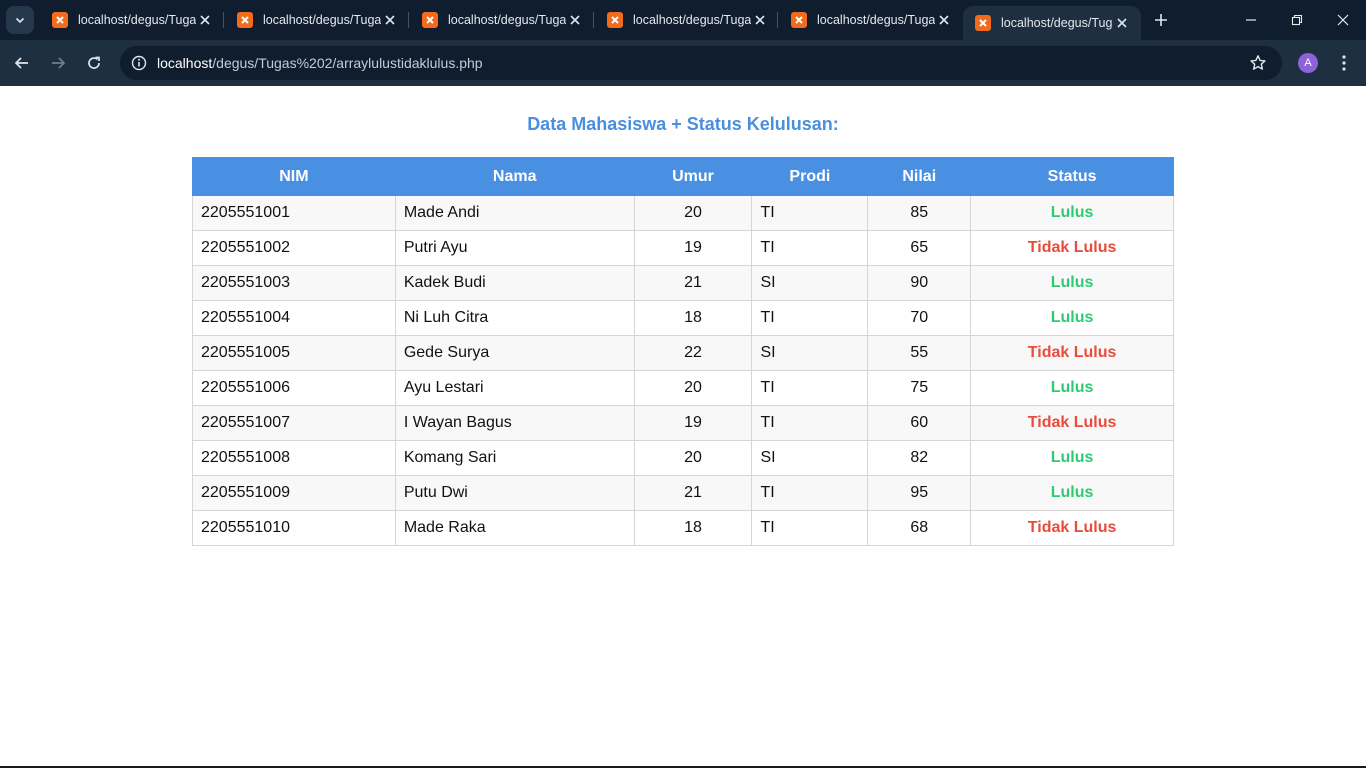 This screenshot has height=768, width=1366. I want to click on tab-search-button, so click(20, 20).